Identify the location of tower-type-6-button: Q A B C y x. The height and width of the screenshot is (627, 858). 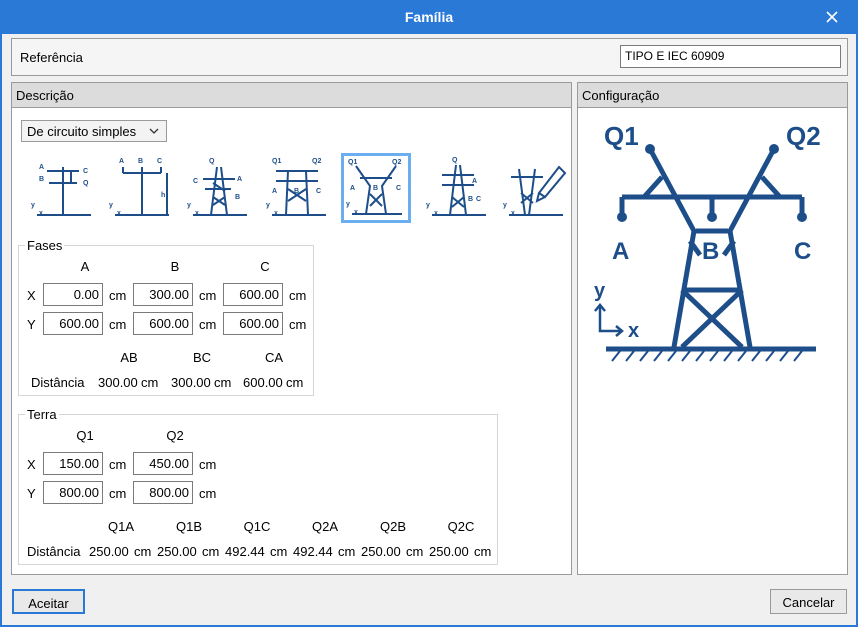
(457, 188).